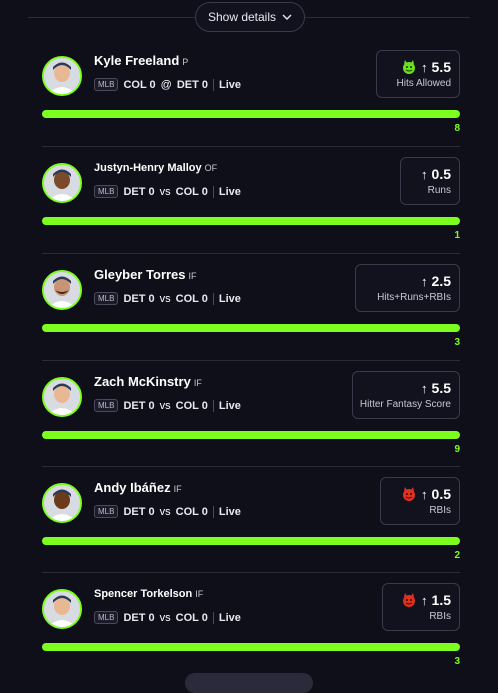  Describe the element at coordinates (457, 235) in the screenshot. I see `current-value: 1` at that location.